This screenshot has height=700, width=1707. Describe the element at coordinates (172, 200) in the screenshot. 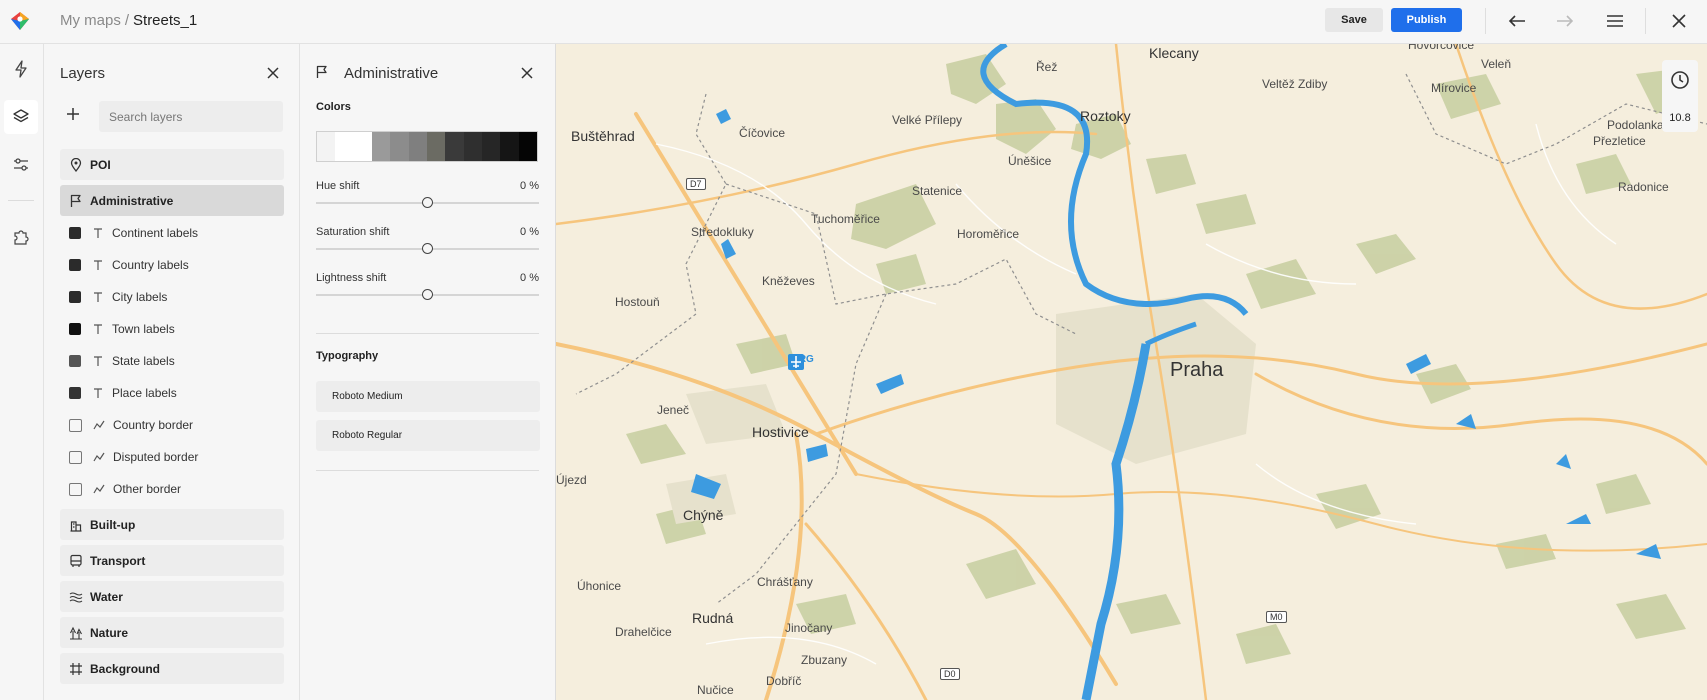

I see `layer-group-administrative: Administrative` at that location.